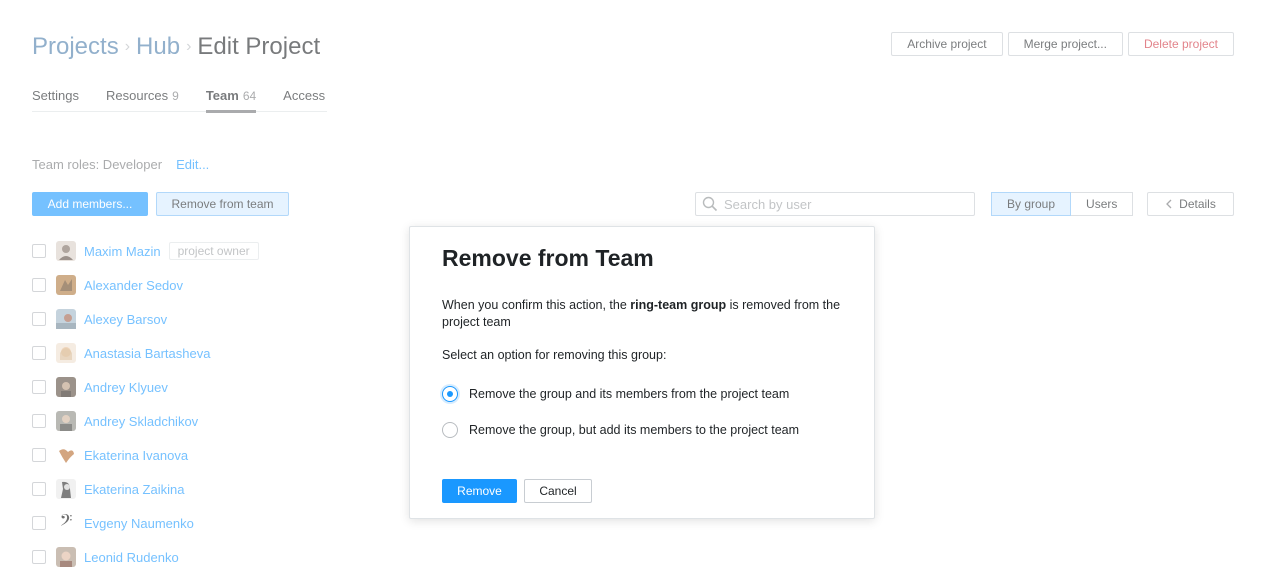 The image size is (1264, 575). What do you see at coordinates (710, 204) in the screenshot?
I see `search-icon` at bounding box center [710, 204].